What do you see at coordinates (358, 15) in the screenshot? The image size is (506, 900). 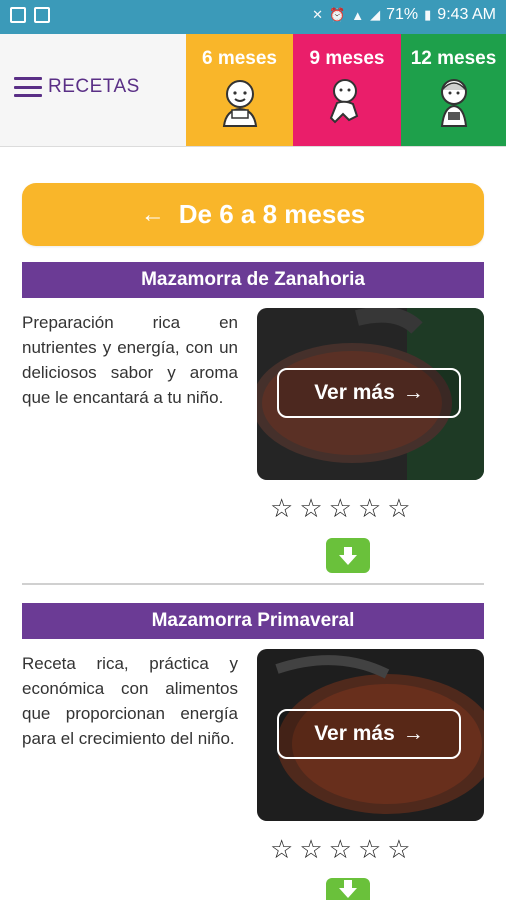 I see `wifi-icon: ▲` at bounding box center [358, 15].